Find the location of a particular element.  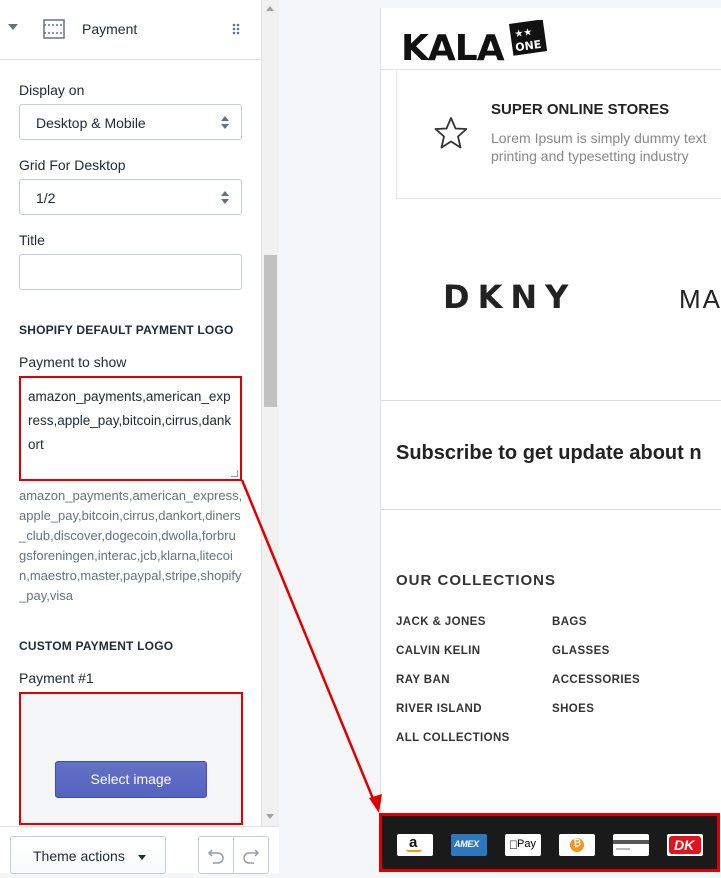

amex-icon: AMEX is located at coordinates (469, 845).